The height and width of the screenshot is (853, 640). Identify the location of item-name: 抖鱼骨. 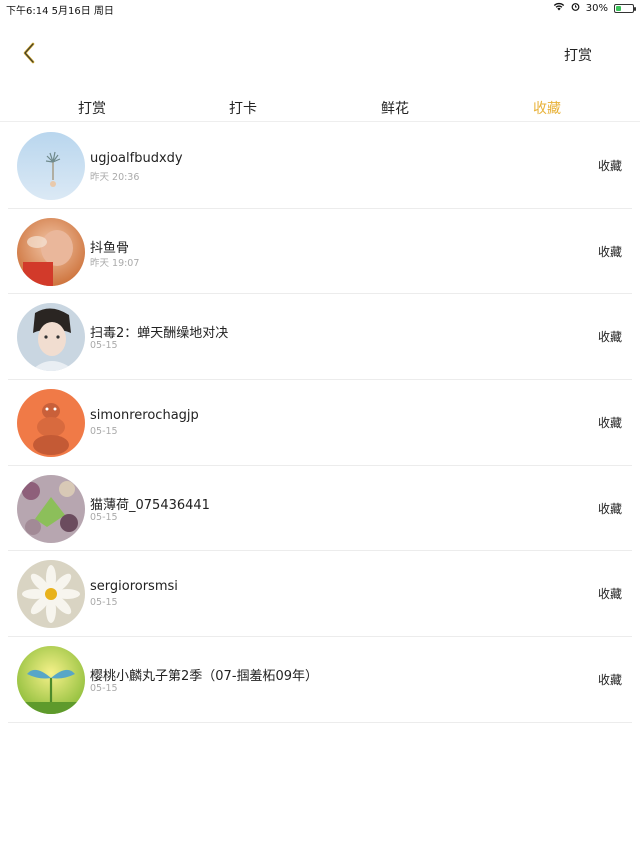
(110, 248).